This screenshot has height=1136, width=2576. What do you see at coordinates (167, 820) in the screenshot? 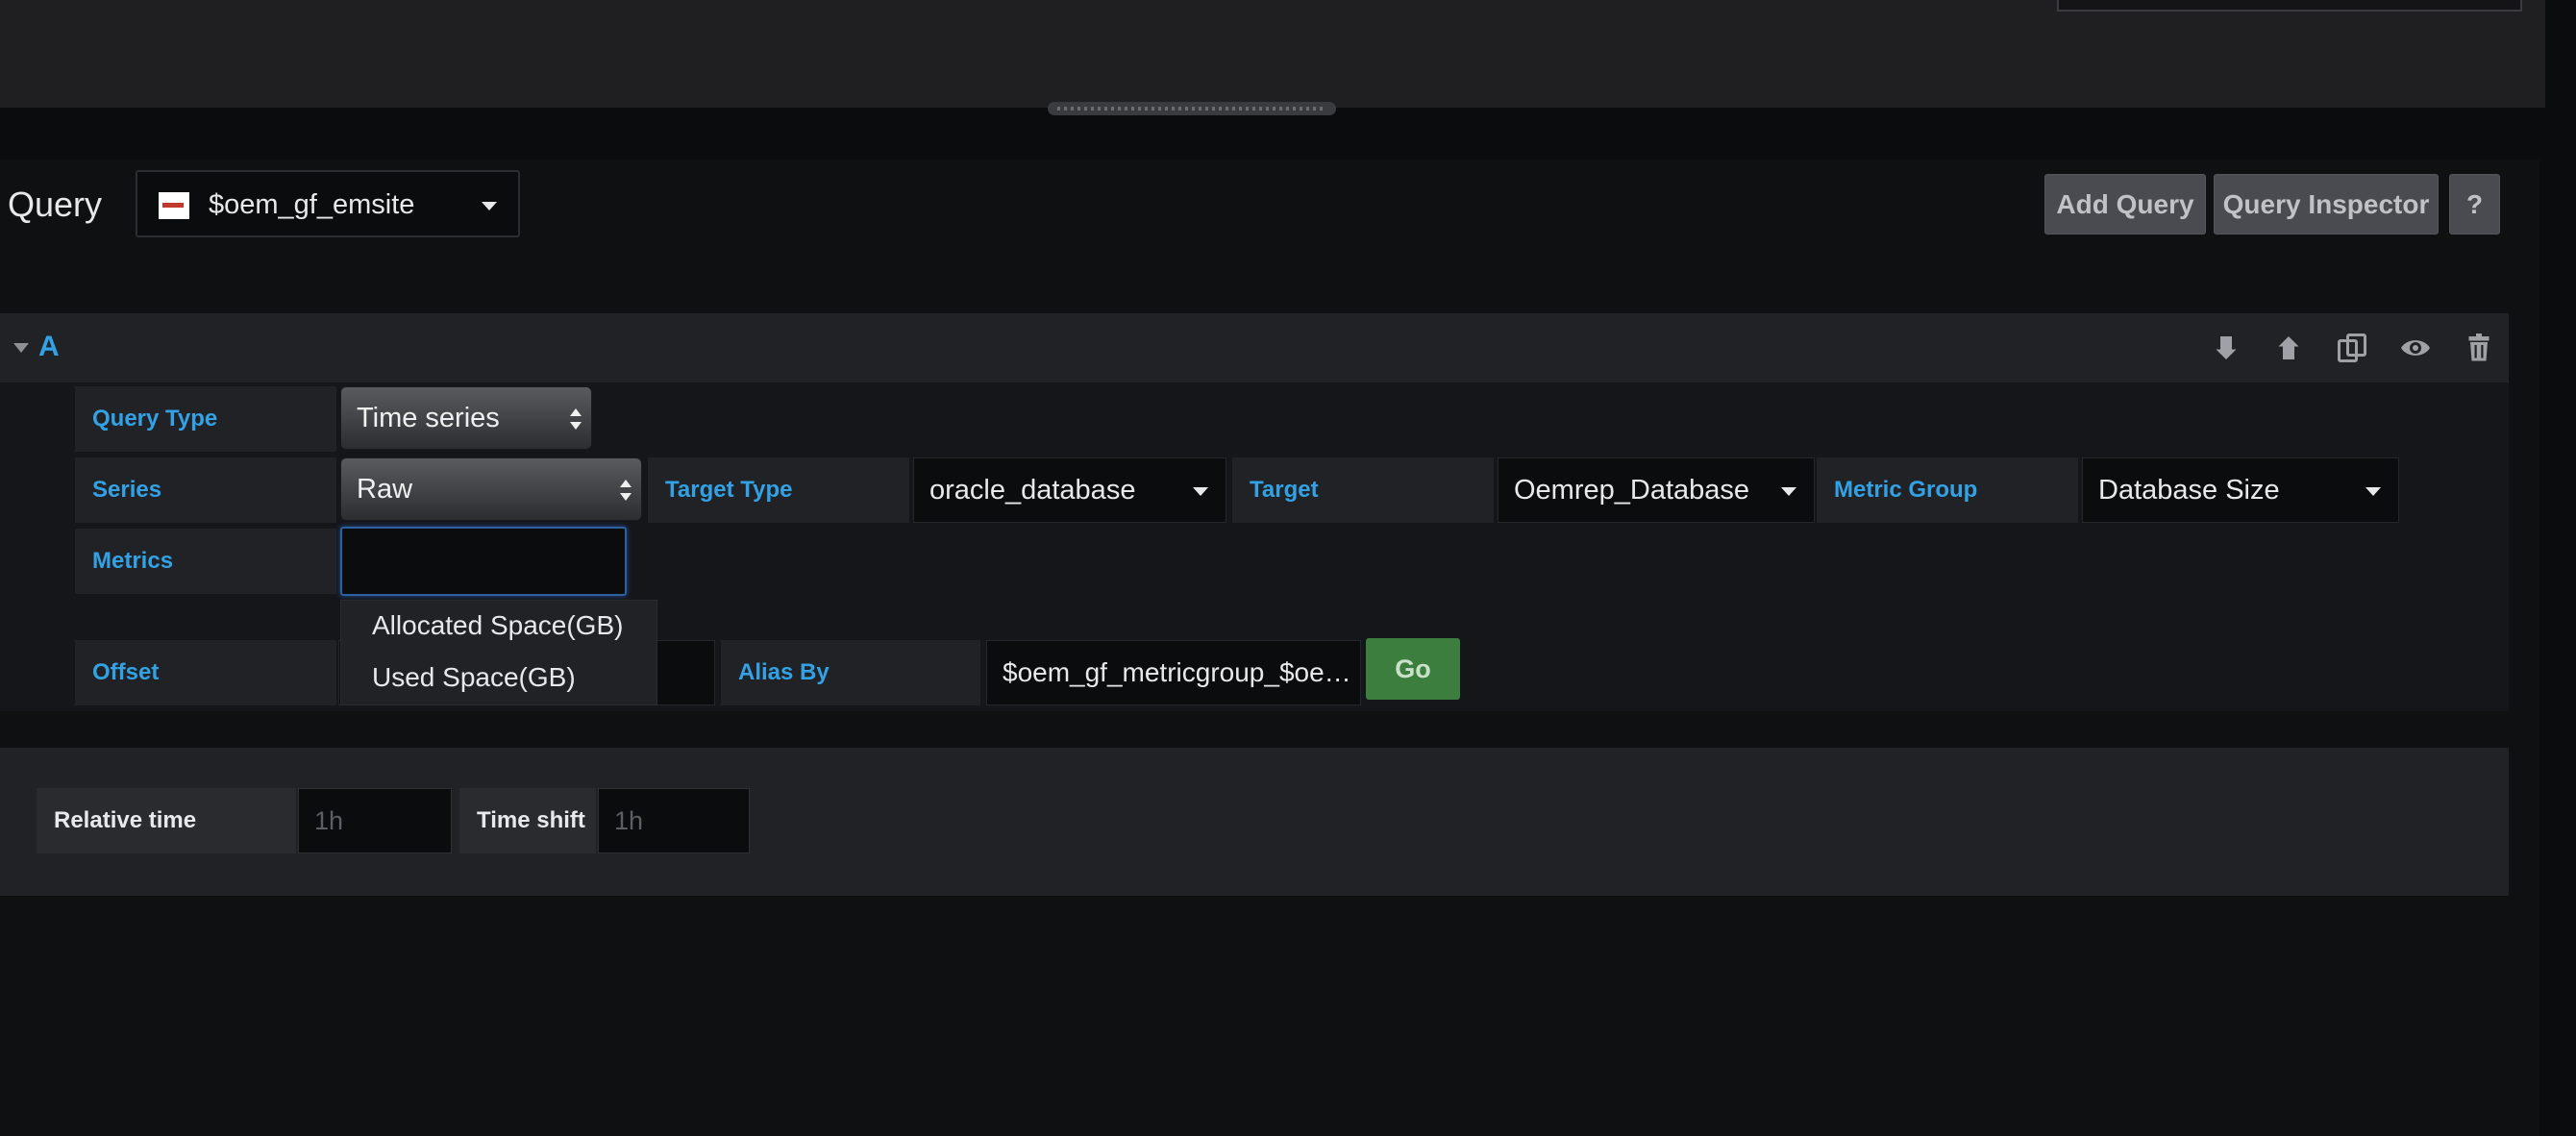
I see `relative-time-label: Relative time` at bounding box center [167, 820].